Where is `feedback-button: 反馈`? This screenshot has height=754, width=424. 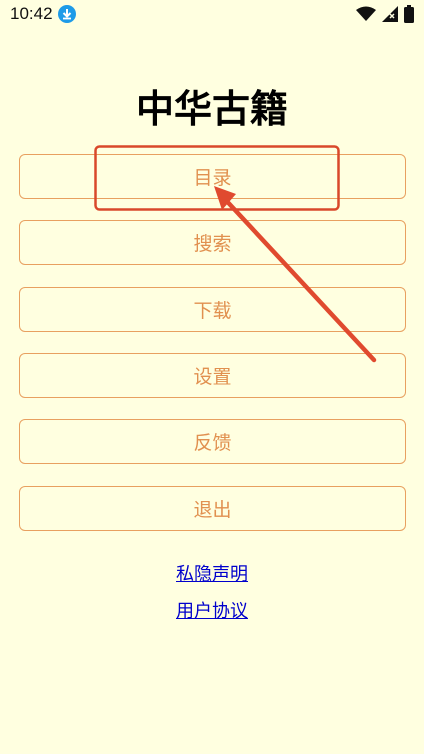 feedback-button: 反馈 is located at coordinates (212, 441).